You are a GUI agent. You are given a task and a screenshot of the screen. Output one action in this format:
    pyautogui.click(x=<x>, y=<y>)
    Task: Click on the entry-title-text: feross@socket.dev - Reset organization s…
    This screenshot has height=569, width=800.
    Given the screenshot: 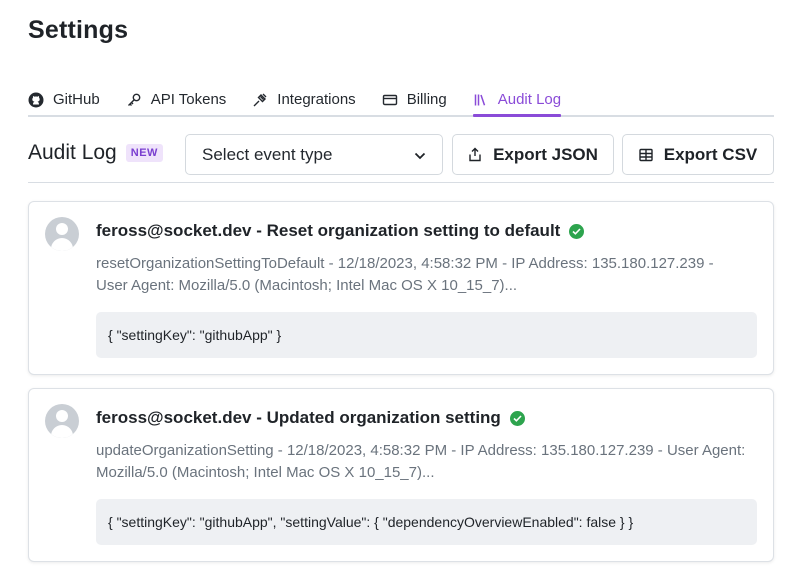 What is the action you would take?
    pyautogui.click(x=328, y=230)
    